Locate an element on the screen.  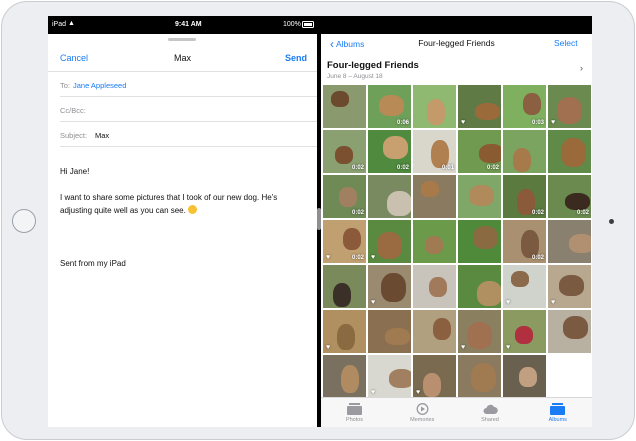
compose-title: Max is located at coordinates (182, 58).